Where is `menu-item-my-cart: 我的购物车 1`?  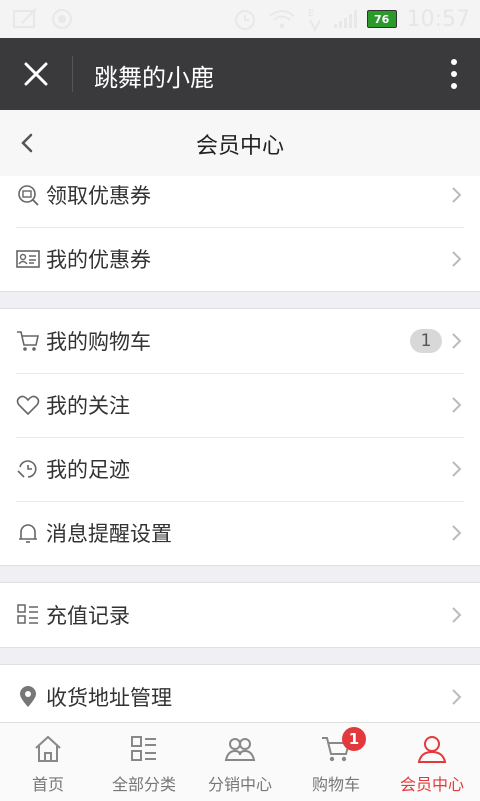
menu-item-my-cart: 我的购物车 1 is located at coordinates (240, 341).